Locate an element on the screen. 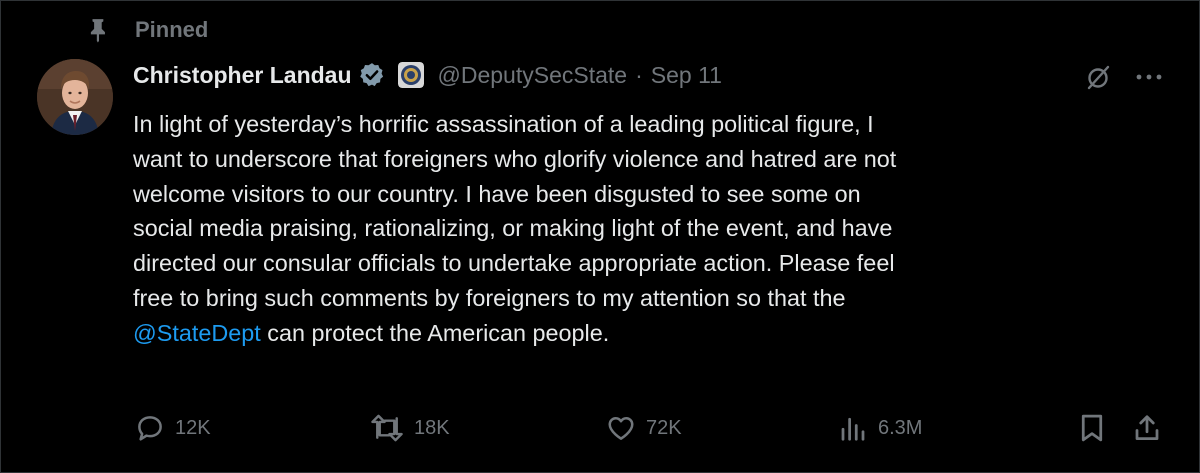 This screenshot has height=473, width=1200. reply-button: 12K is located at coordinates (173, 428).